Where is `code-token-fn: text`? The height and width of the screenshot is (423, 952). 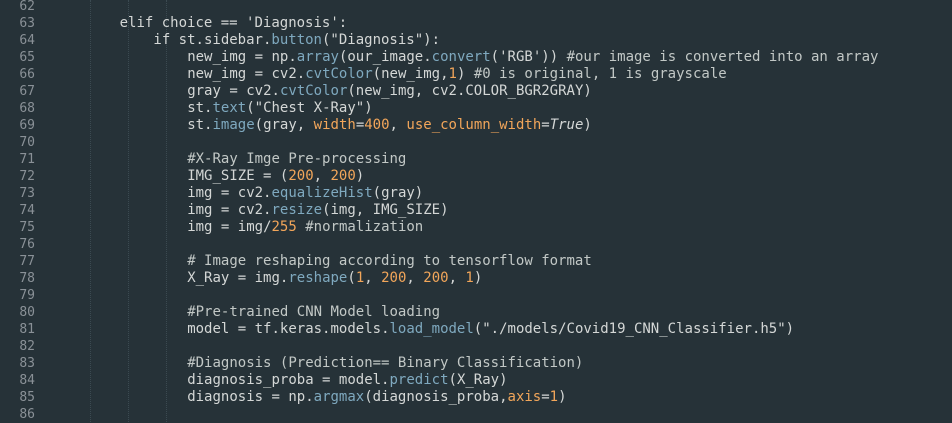
code-token-fn: text is located at coordinates (229, 108).